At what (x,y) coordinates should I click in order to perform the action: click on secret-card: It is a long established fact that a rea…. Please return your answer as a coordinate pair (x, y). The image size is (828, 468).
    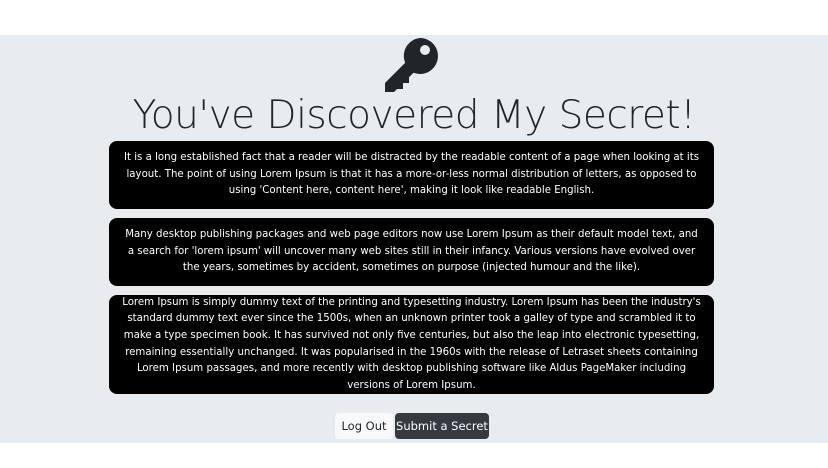
    Looking at the image, I should click on (411, 175).